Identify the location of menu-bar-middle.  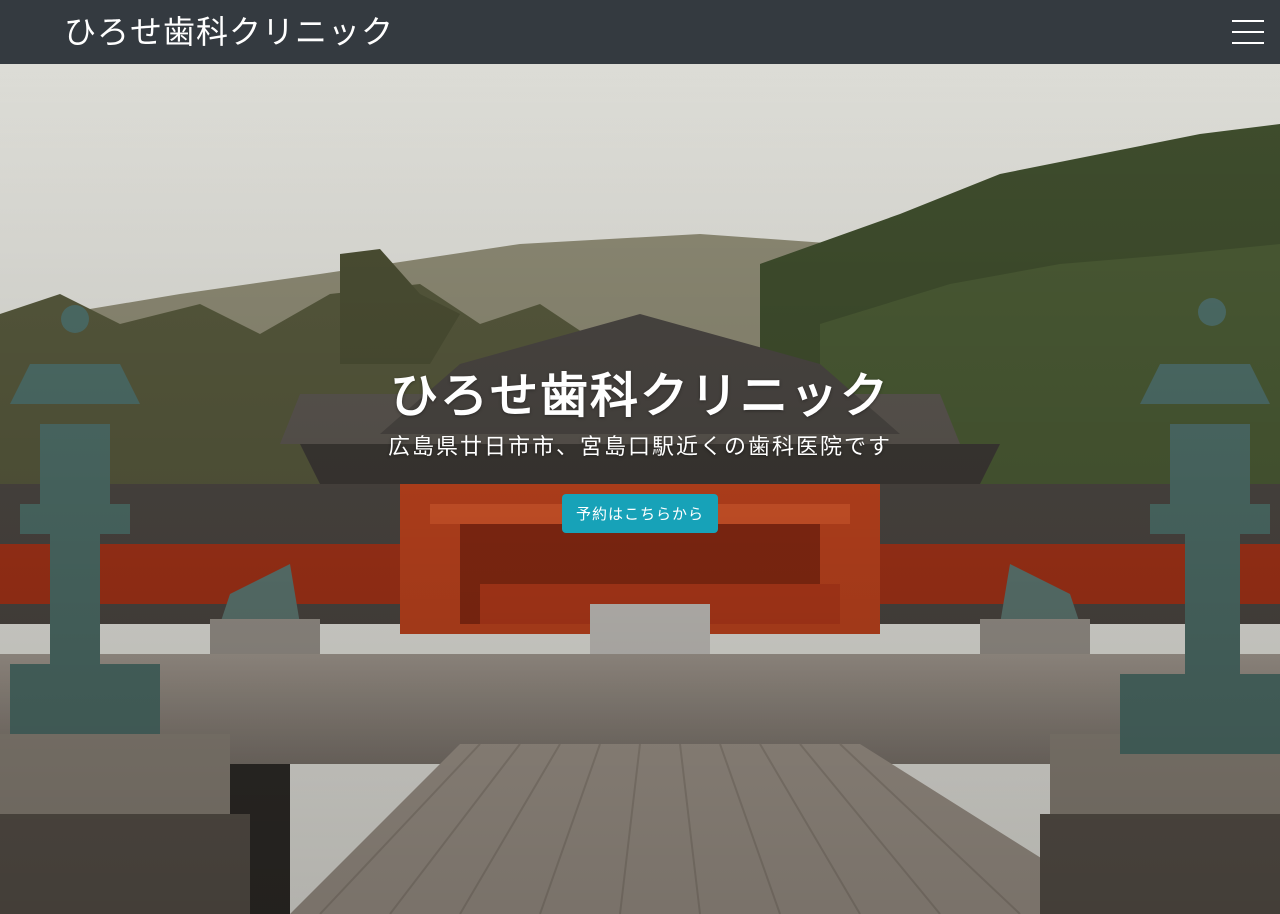
(1248, 32).